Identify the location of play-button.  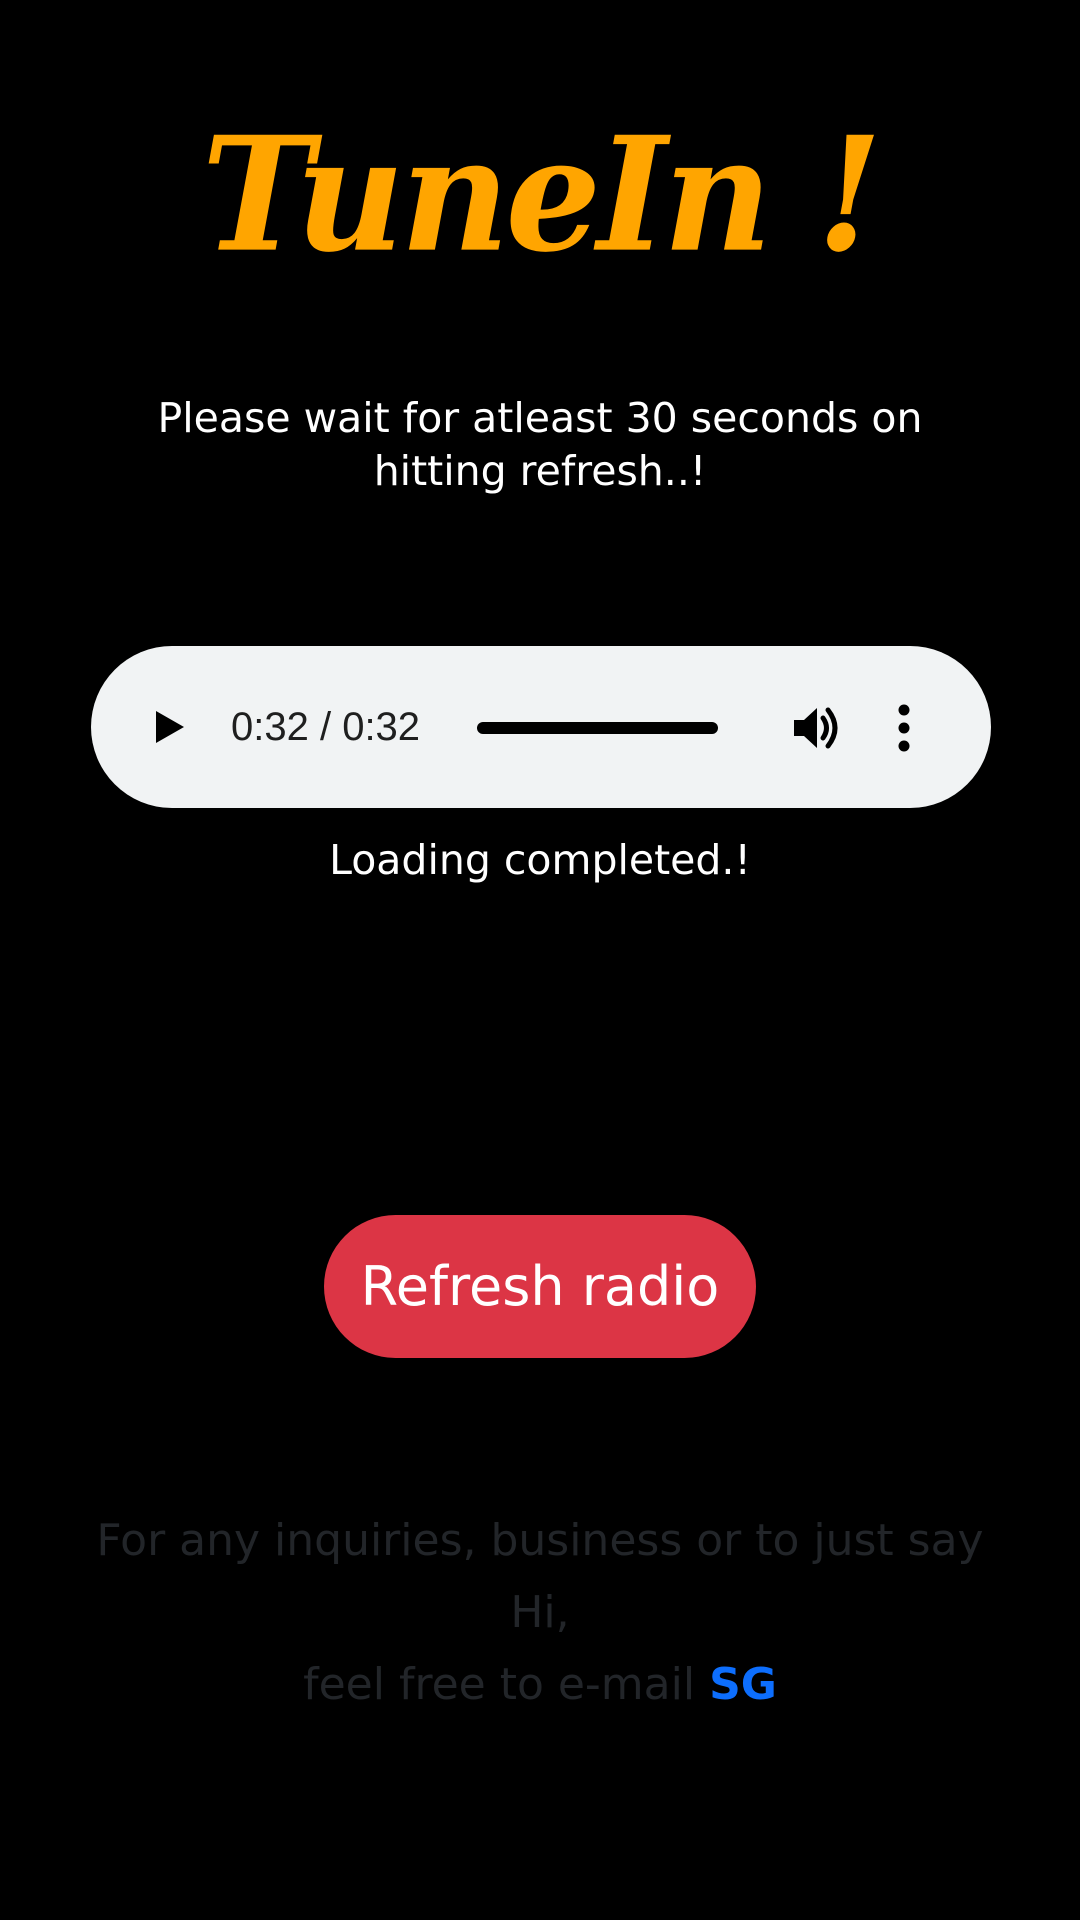
(168, 727).